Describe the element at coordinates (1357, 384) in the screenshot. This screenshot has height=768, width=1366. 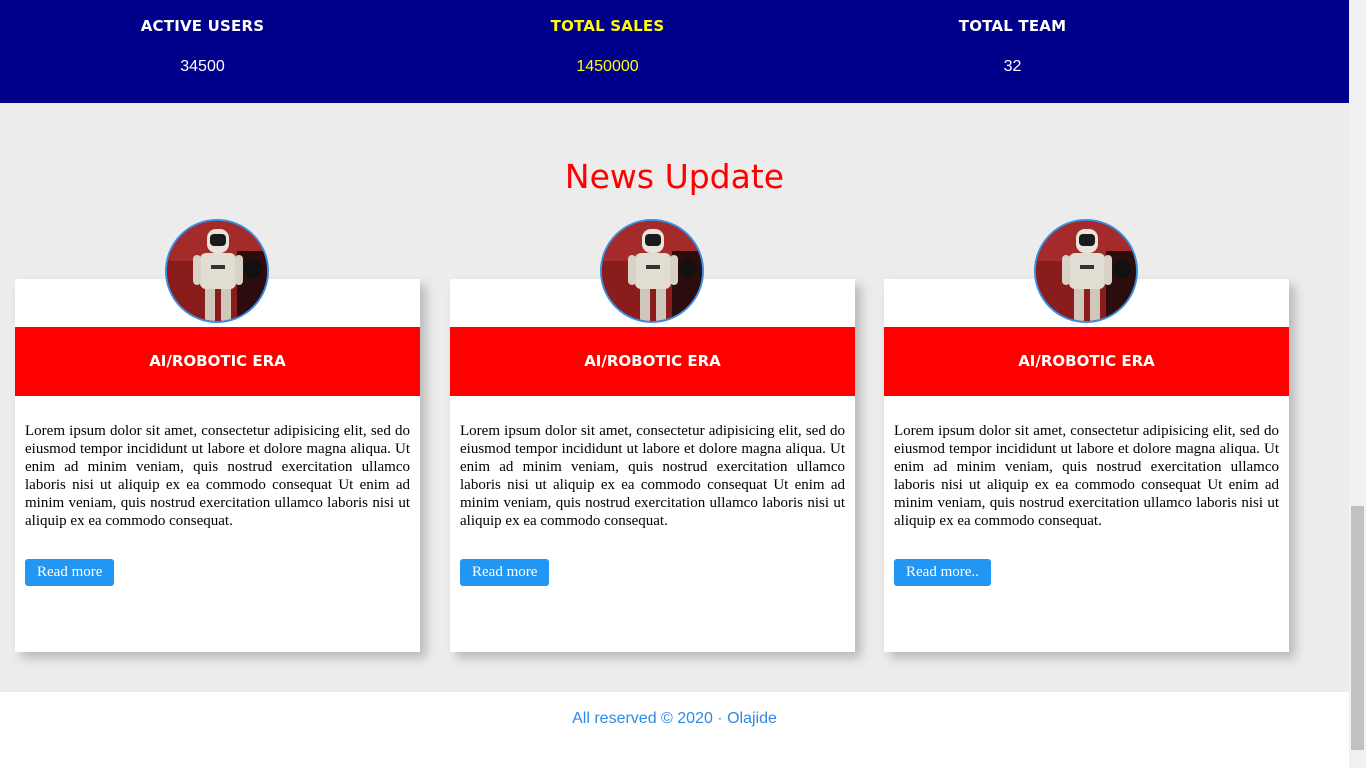
I see `vertical-scrollbar` at that location.